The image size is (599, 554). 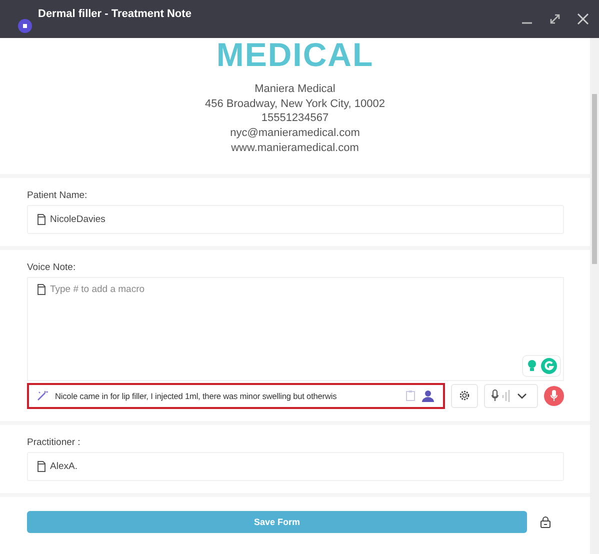 I want to click on expand-icon, so click(x=555, y=19).